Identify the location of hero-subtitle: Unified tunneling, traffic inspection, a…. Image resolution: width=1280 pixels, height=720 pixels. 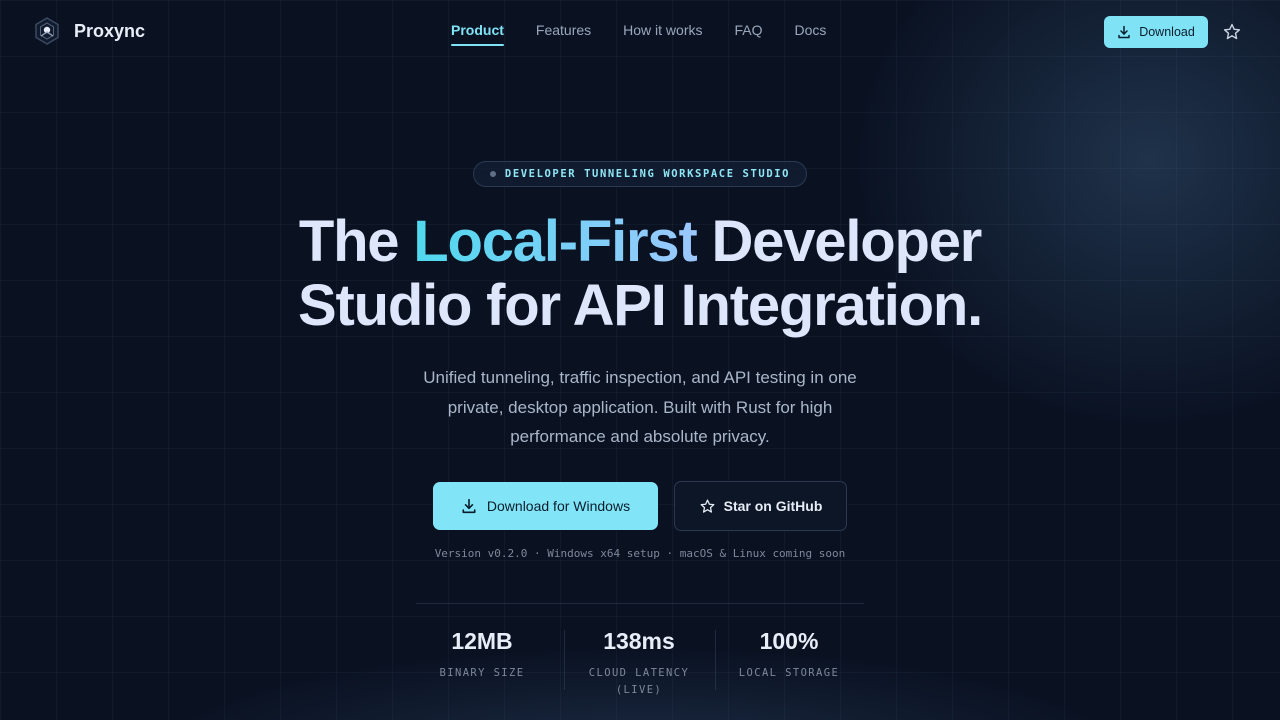
(640, 407).